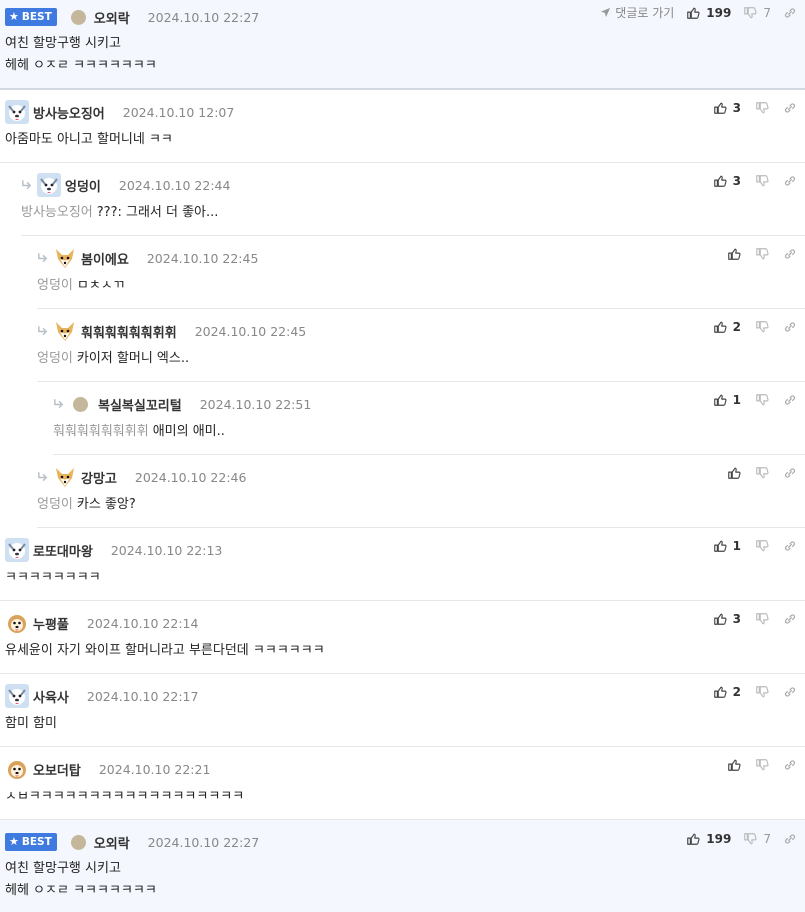 The image size is (805, 912). What do you see at coordinates (417, 331) in the screenshot?
I see `comment-header: 훠훠훠훠훠훠휘휘 2024.10.10 22:45` at bounding box center [417, 331].